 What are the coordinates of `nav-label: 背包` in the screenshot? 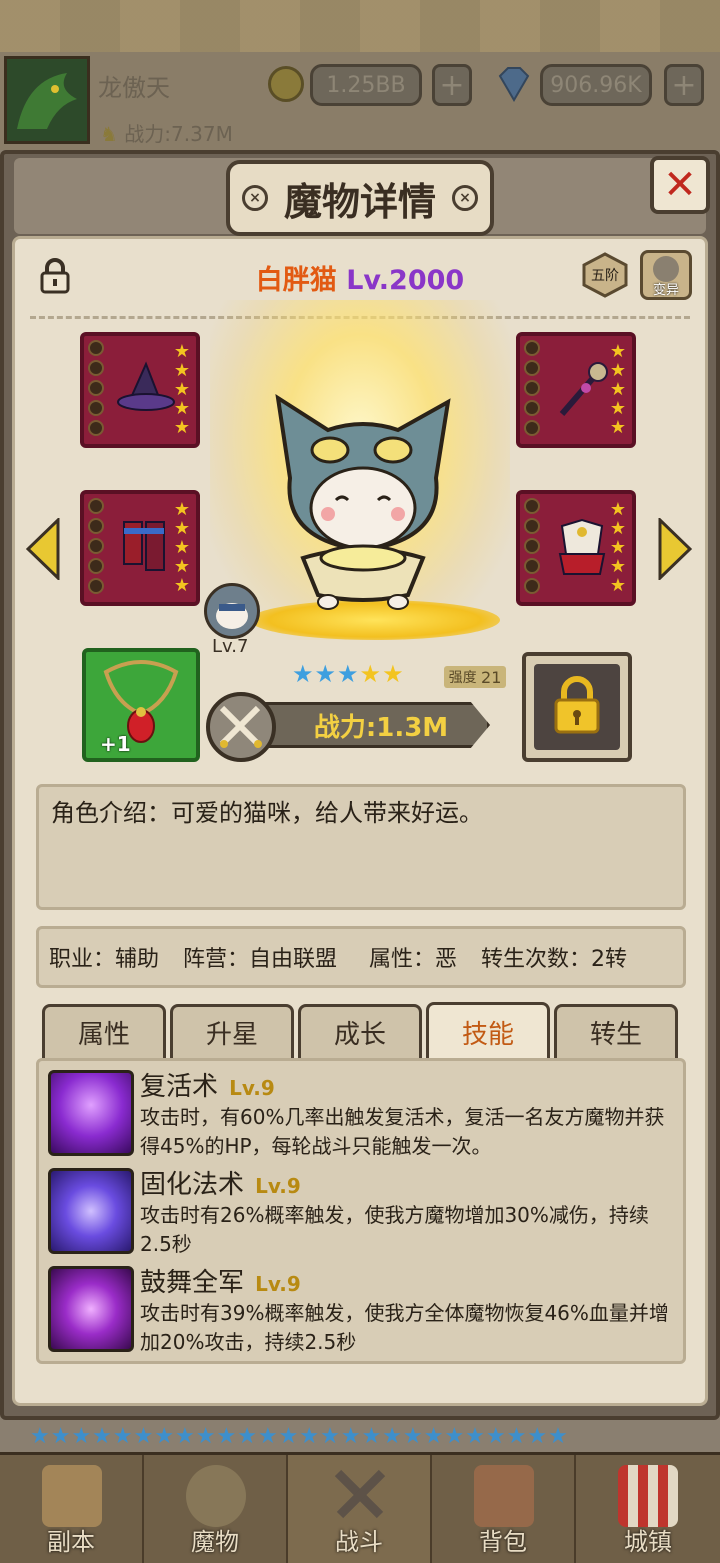 It's located at (503, 1542).